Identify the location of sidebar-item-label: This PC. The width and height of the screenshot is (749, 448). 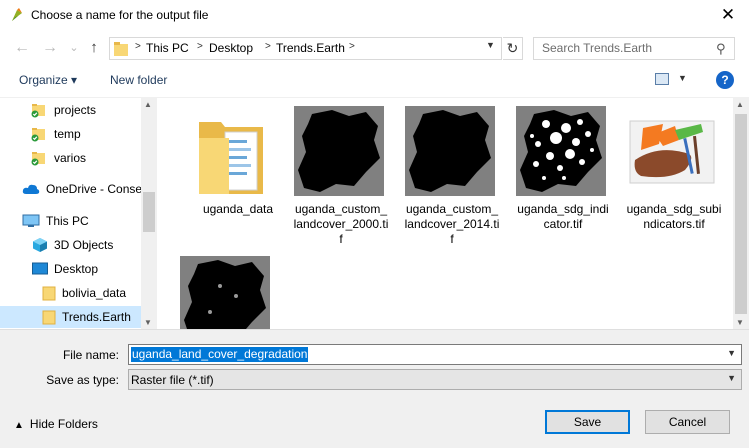
(67, 221).